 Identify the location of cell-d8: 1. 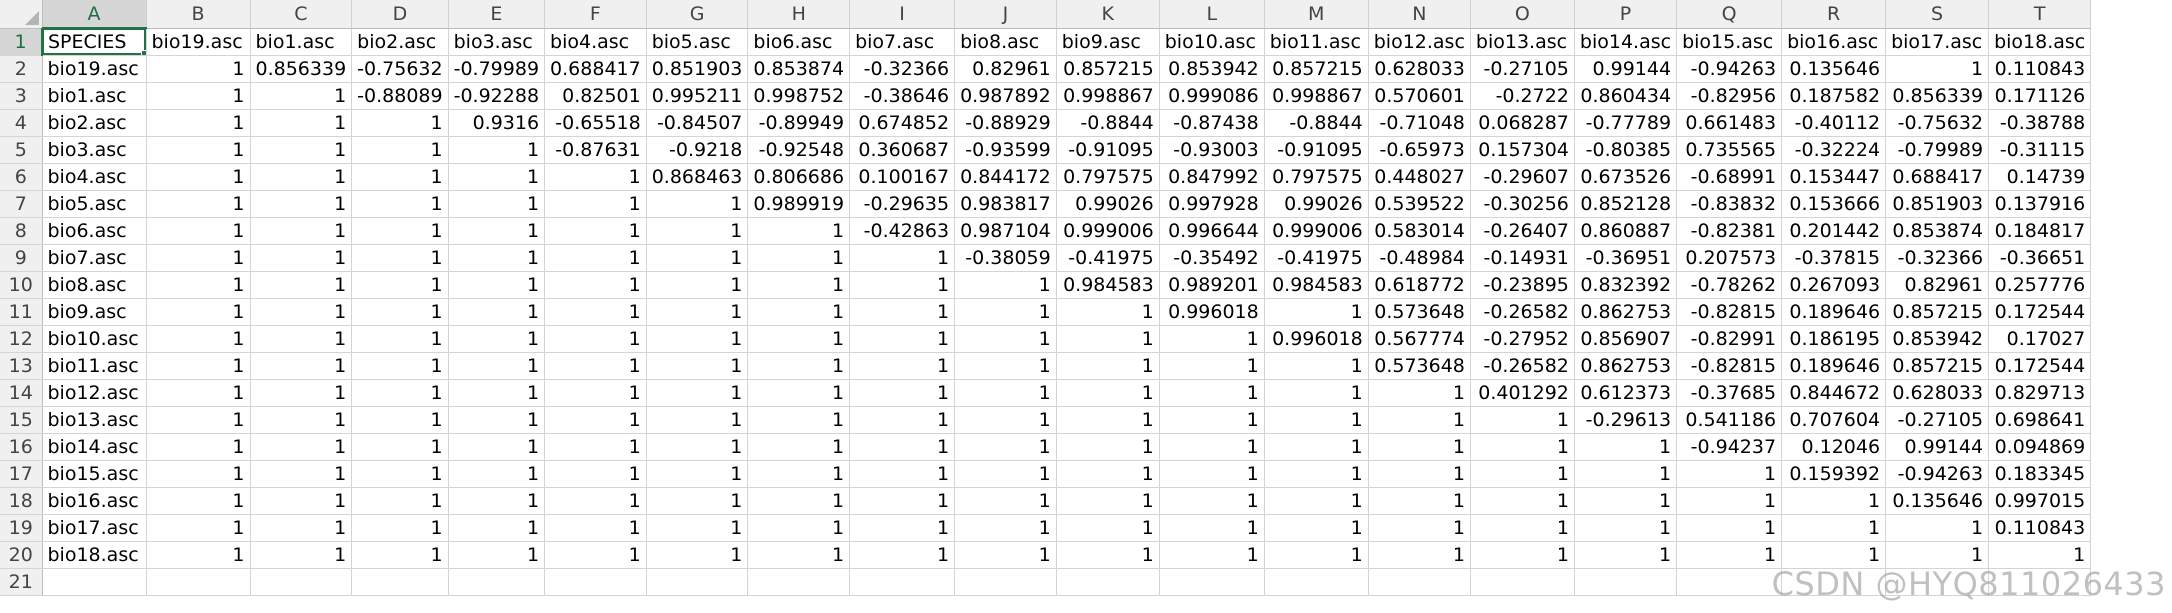
(400, 231).